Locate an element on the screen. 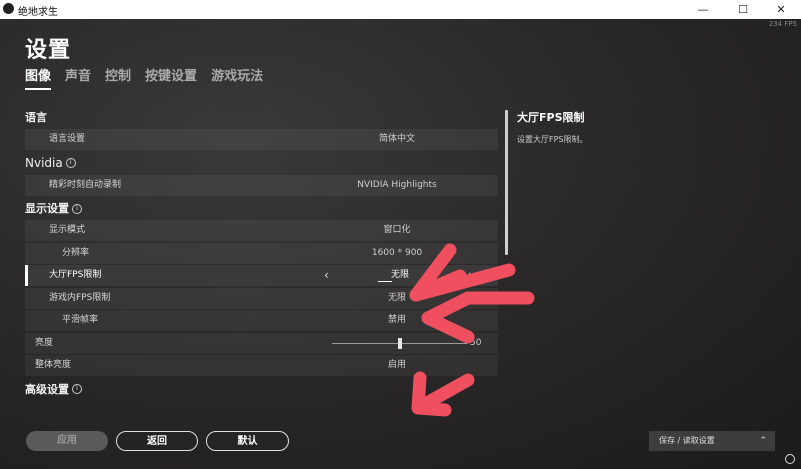 The image size is (801, 469). setting-row-overall-brightness: 整体亮度 启用 is located at coordinates (261, 365).